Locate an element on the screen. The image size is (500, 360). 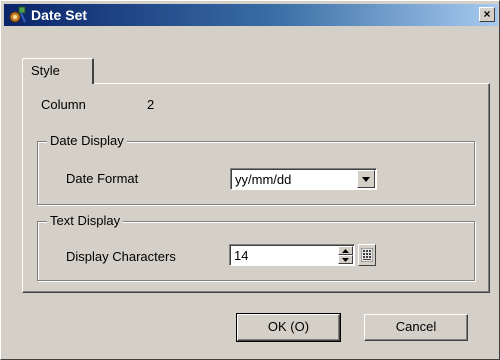
text-display-group-title: Text Display is located at coordinates (85, 220).